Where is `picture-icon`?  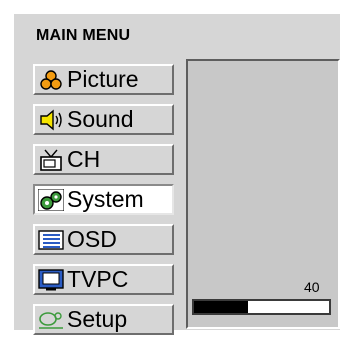
picture-icon is located at coordinates (51, 80).